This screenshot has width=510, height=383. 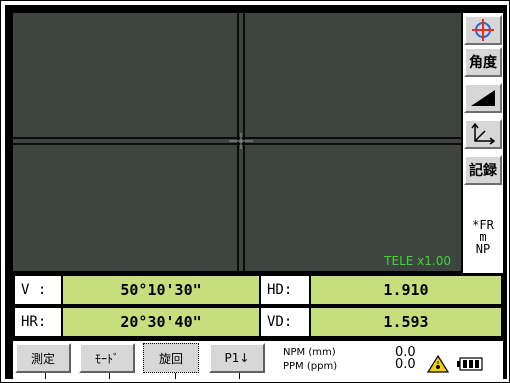 What do you see at coordinates (438, 364) in the screenshot?
I see `laser-warning-icon` at bounding box center [438, 364].